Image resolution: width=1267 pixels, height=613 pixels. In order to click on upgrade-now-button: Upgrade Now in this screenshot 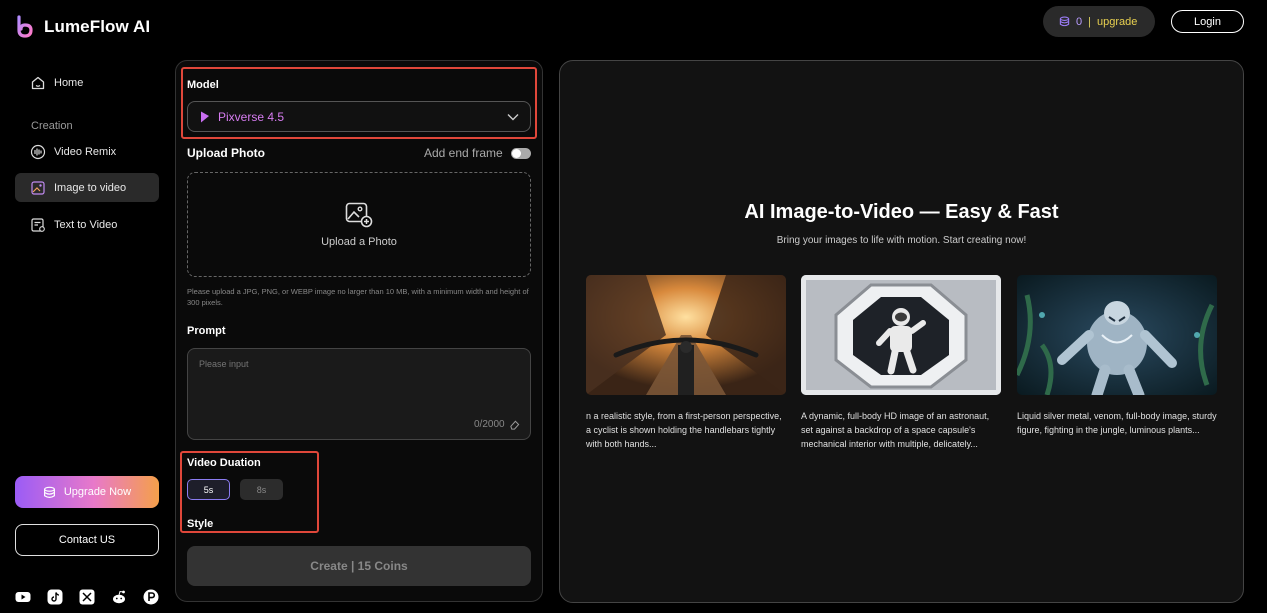, I will do `click(87, 492)`.